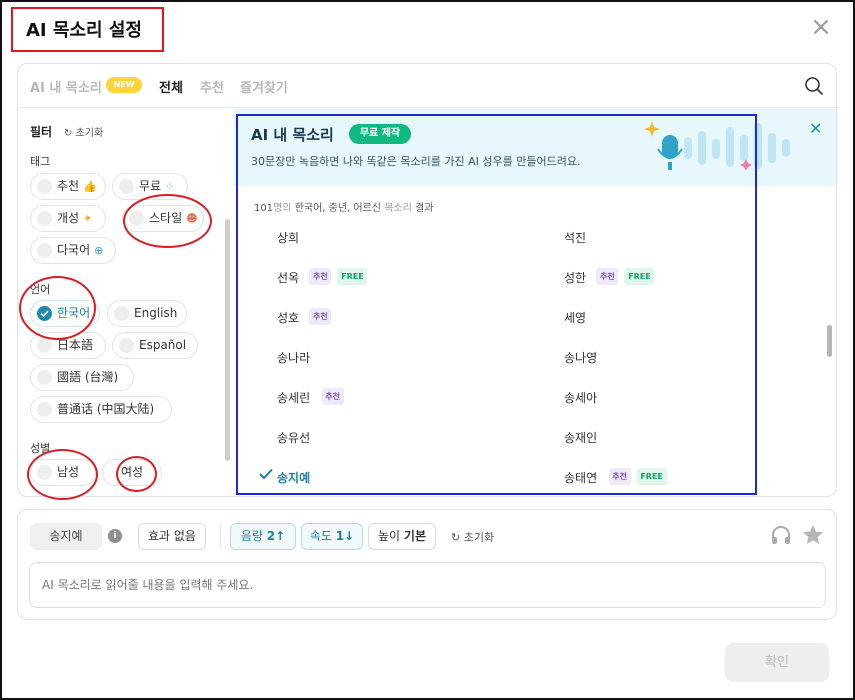 The image size is (855, 700). I want to click on star-sparkle-icon: ✦, so click(88, 218).